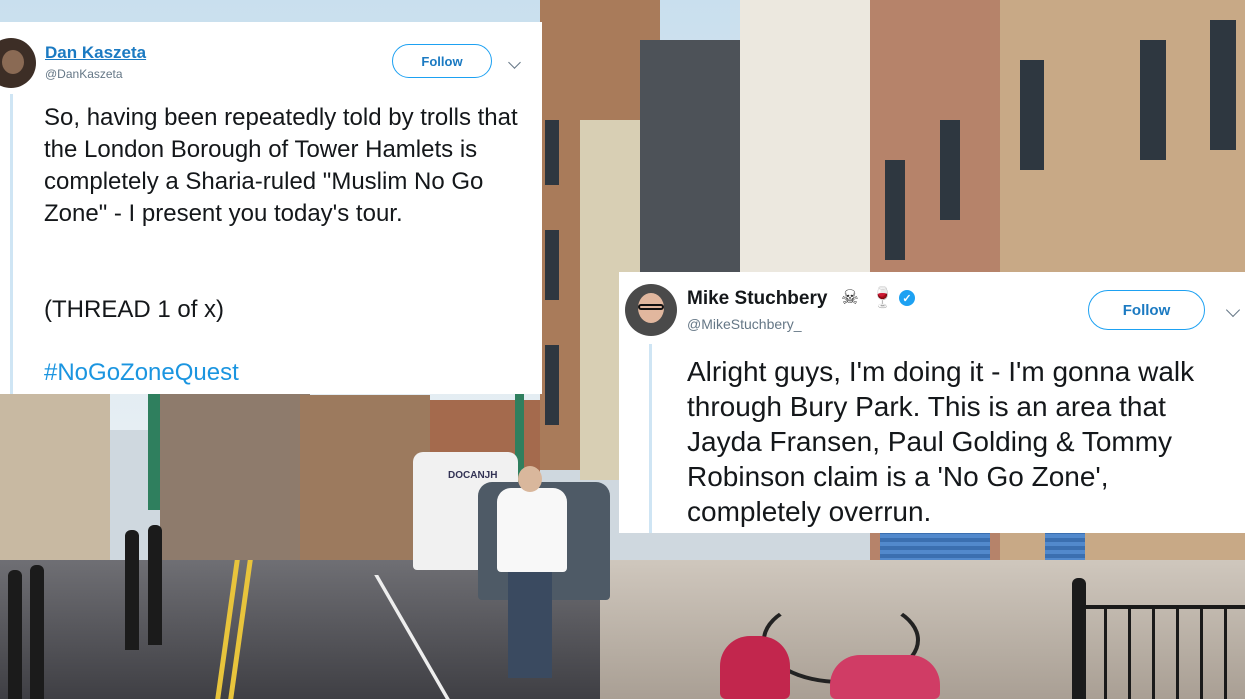 The height and width of the screenshot is (699, 1245). What do you see at coordinates (530, 479) in the screenshot?
I see `pedestrian-head` at bounding box center [530, 479].